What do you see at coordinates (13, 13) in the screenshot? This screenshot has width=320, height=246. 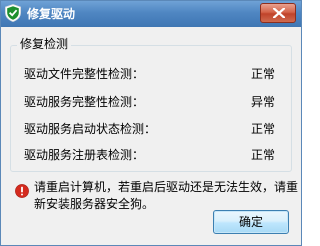 I see `shield-check-icon` at bounding box center [13, 13].